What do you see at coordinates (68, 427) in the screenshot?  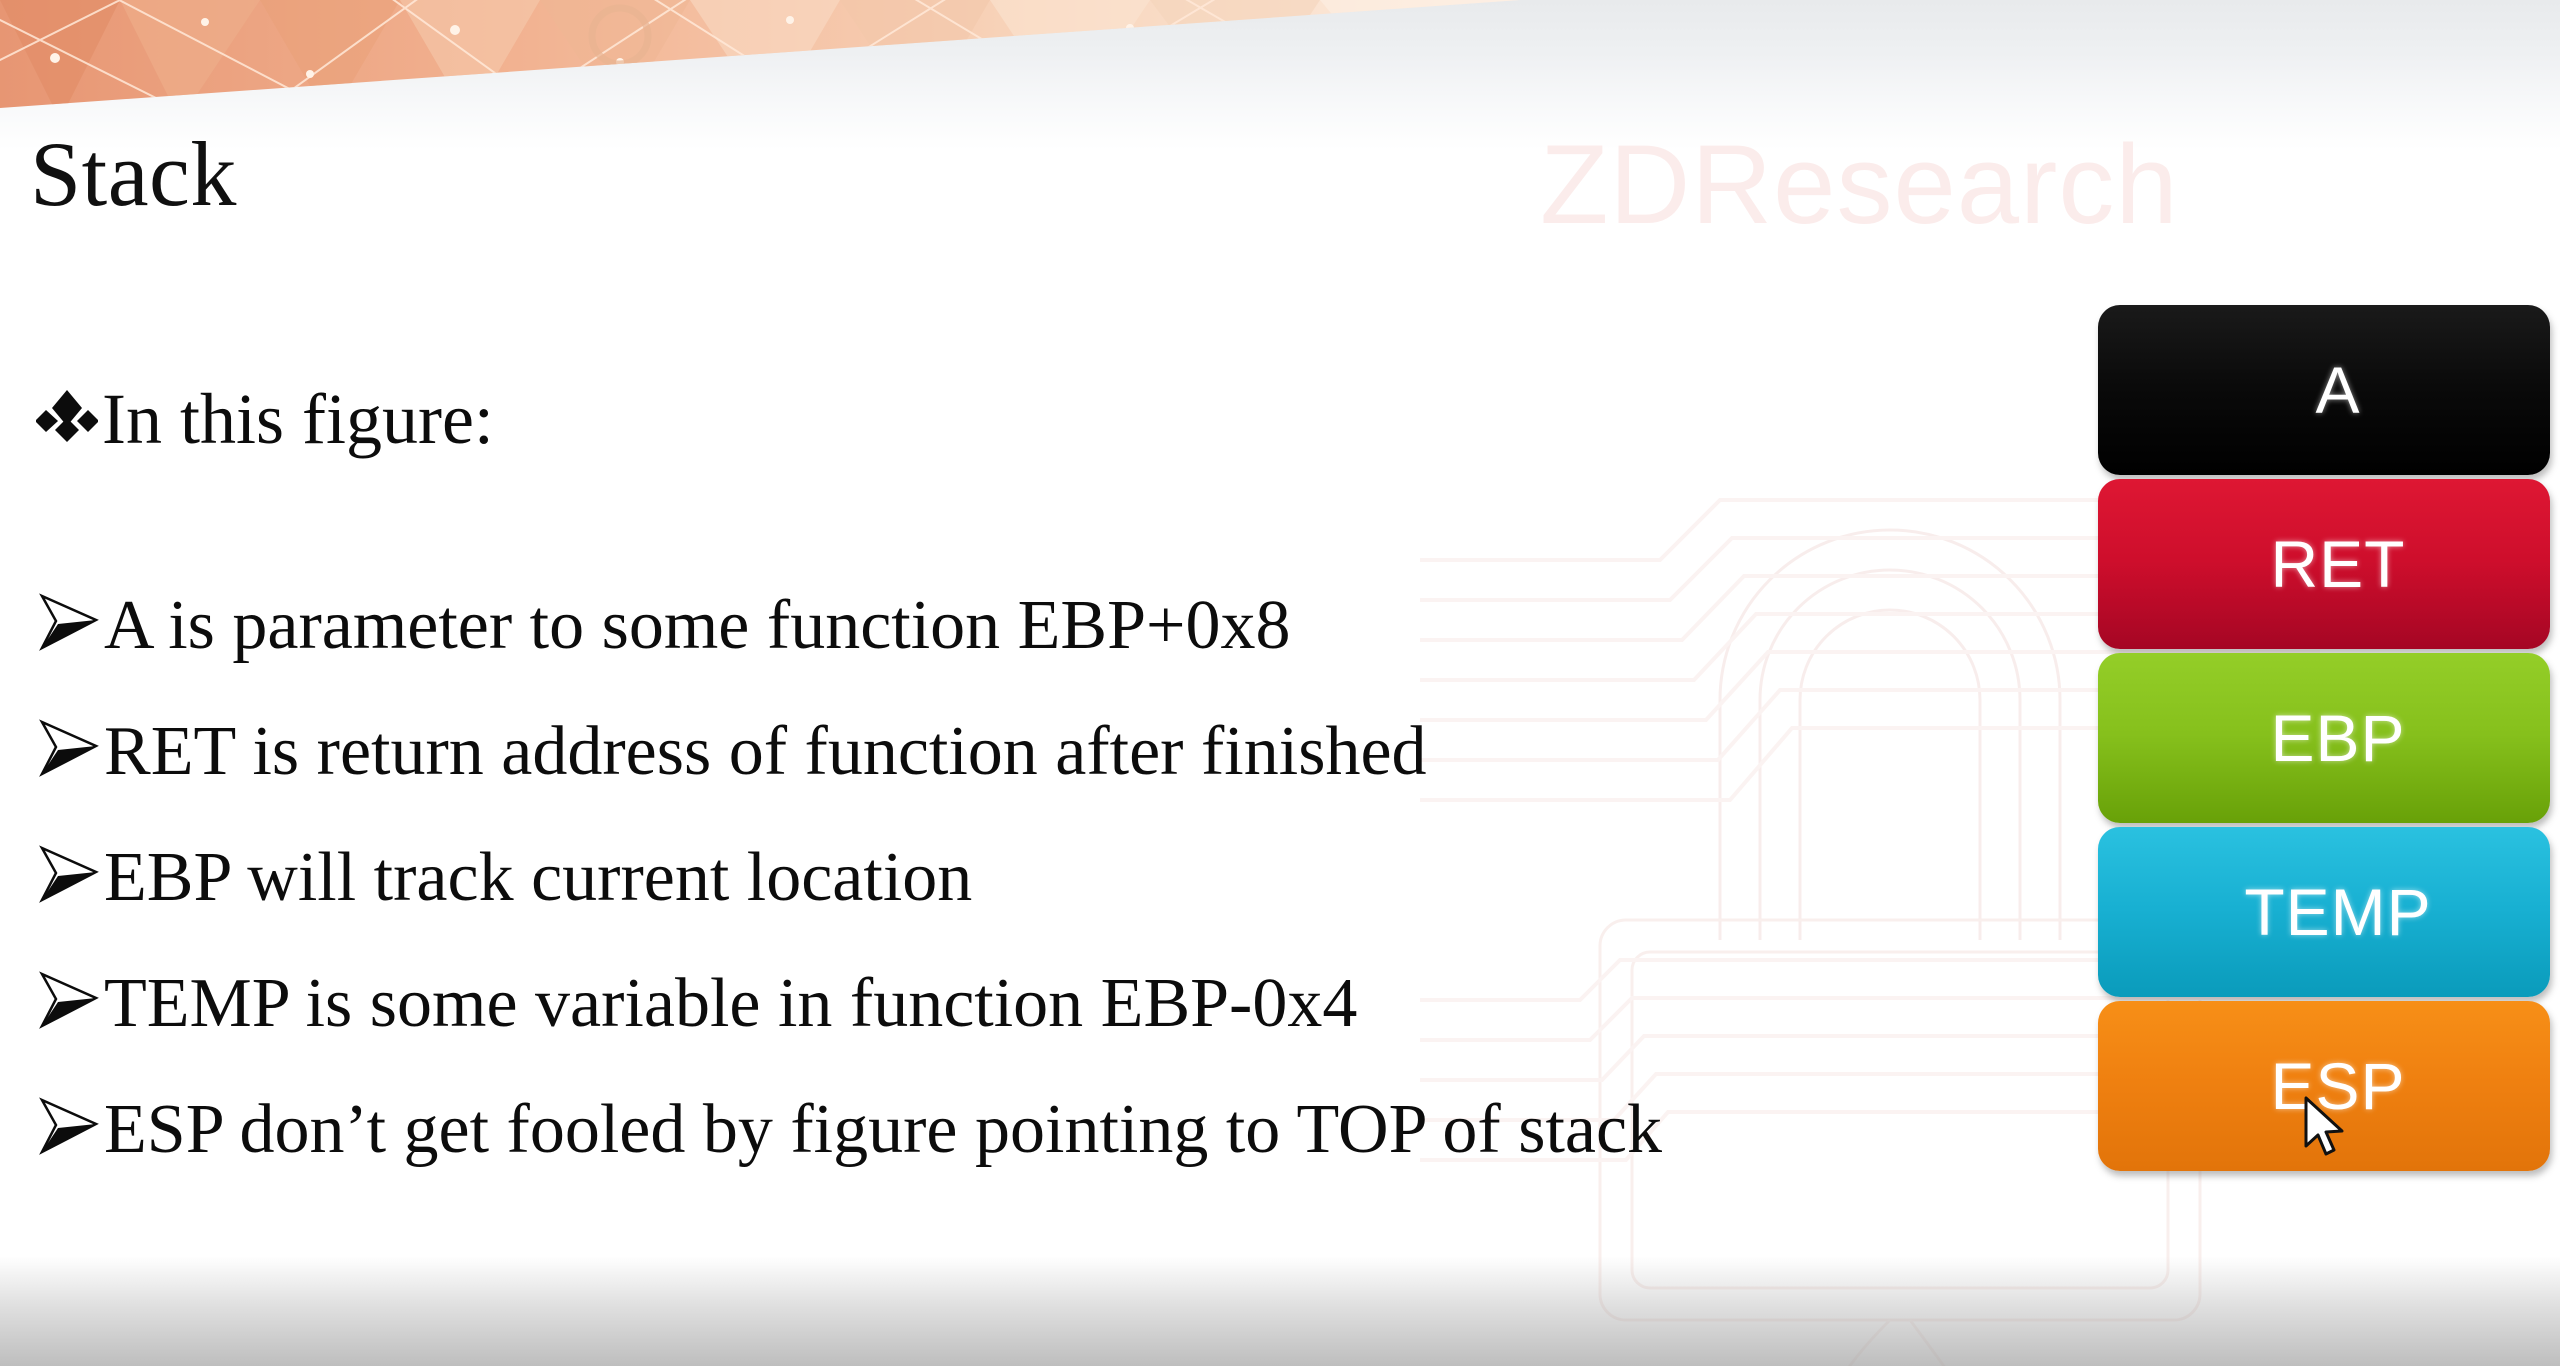 I see `diamond-cluster-icon` at bounding box center [68, 427].